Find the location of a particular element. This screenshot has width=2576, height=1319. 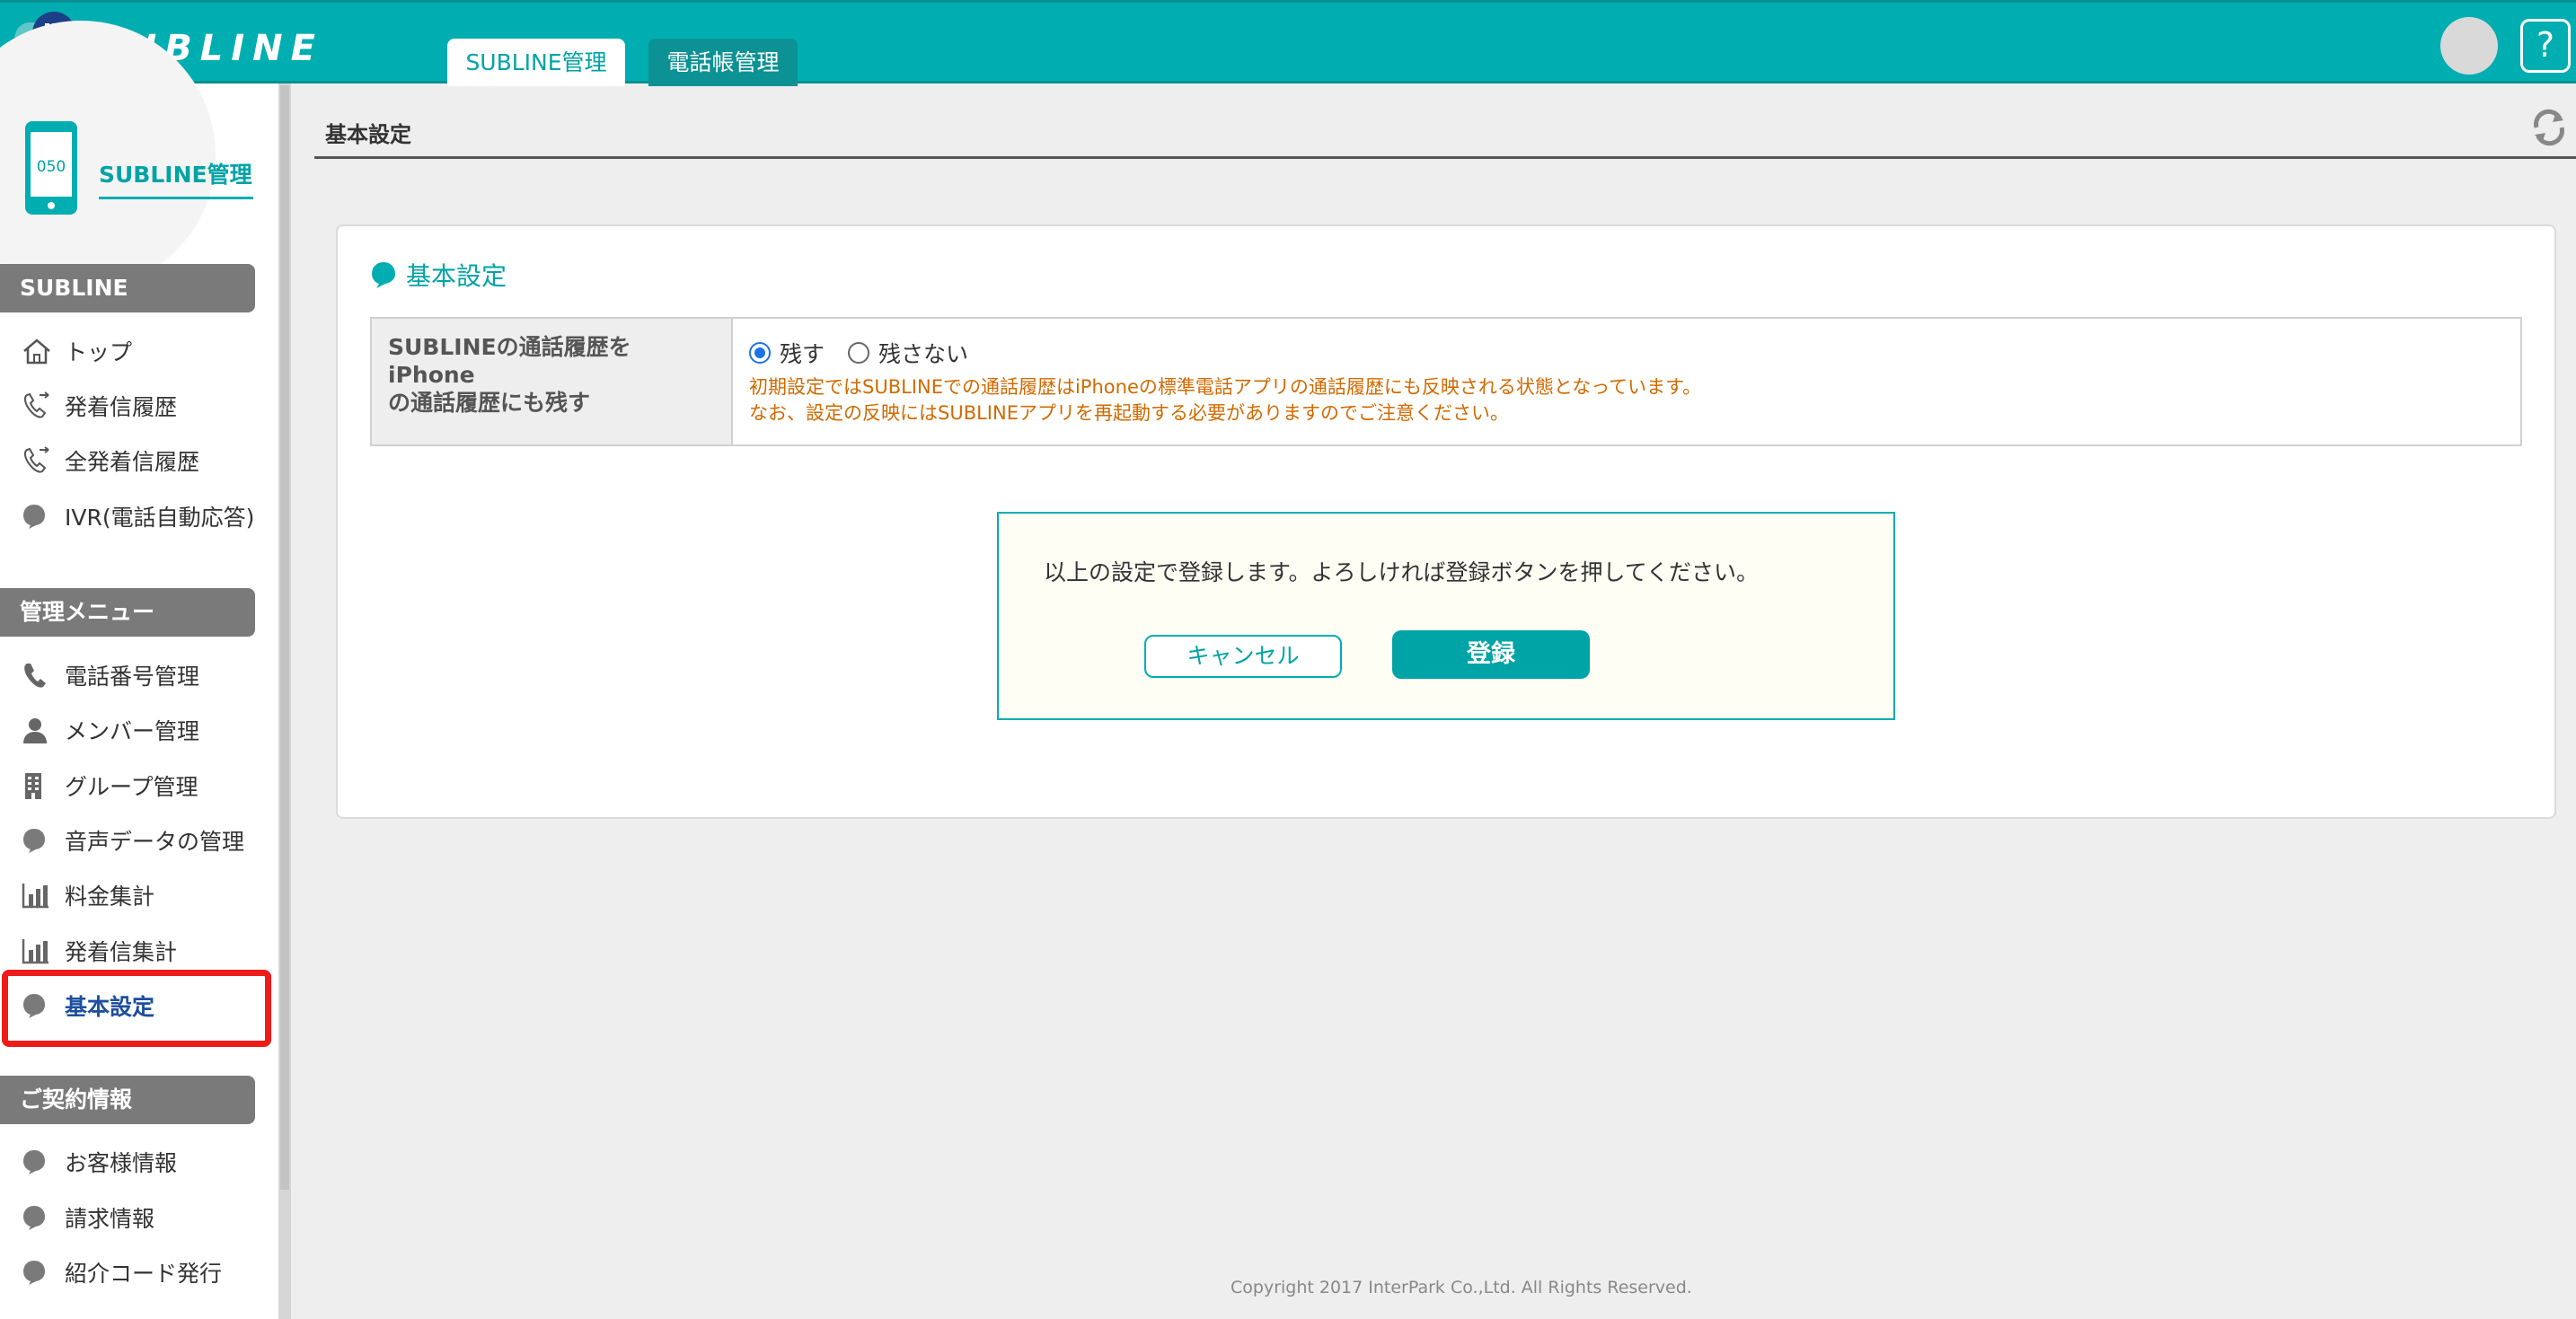

sidebar-scrollbar-thumb is located at coordinates (284, 637).